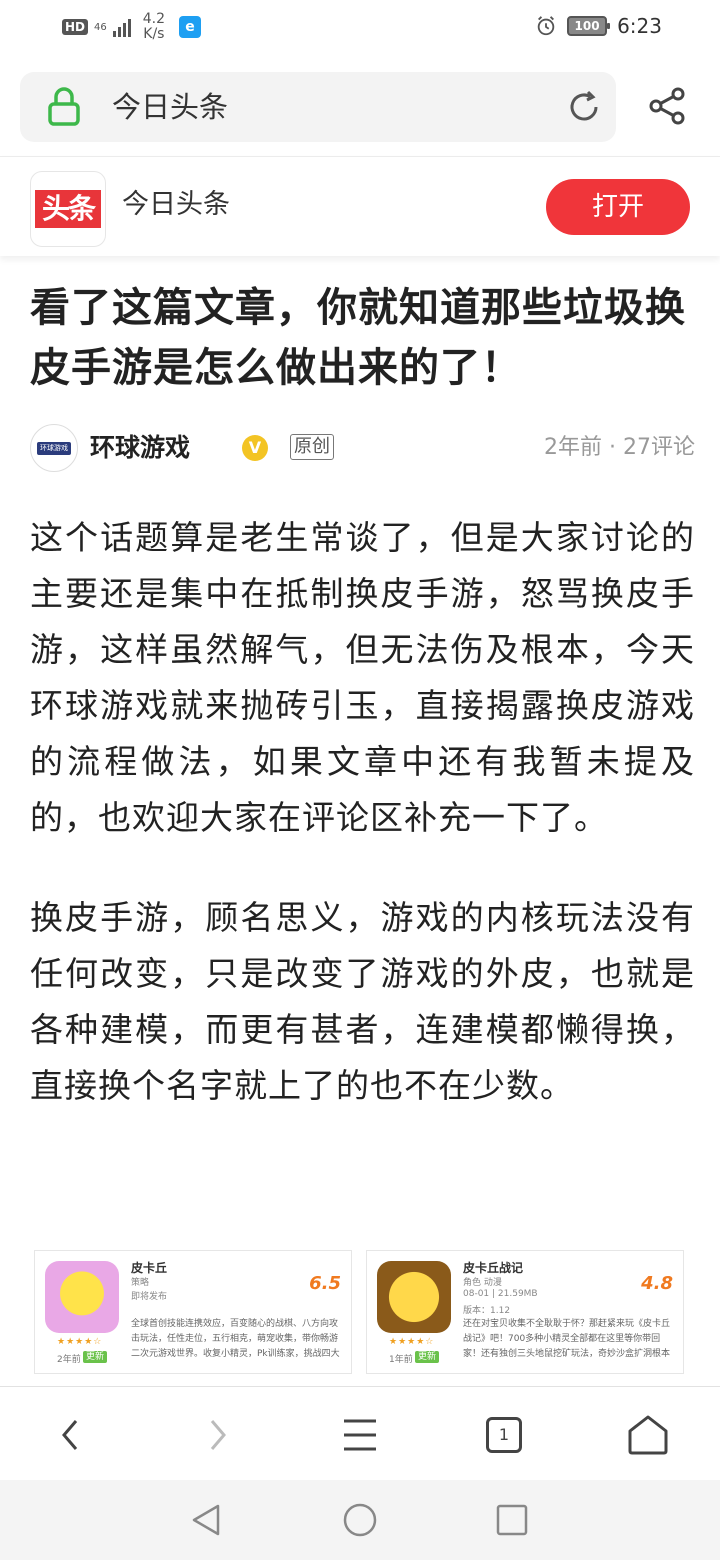 The width and height of the screenshot is (720, 1560). What do you see at coordinates (512, 1520) in the screenshot?
I see `nav-recent-icon` at bounding box center [512, 1520].